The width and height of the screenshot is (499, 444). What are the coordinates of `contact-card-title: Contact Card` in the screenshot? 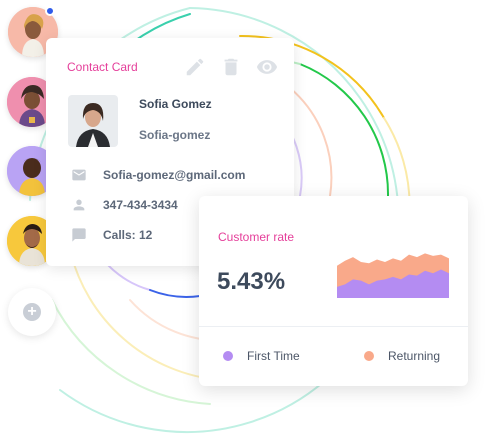 It's located at (102, 67).